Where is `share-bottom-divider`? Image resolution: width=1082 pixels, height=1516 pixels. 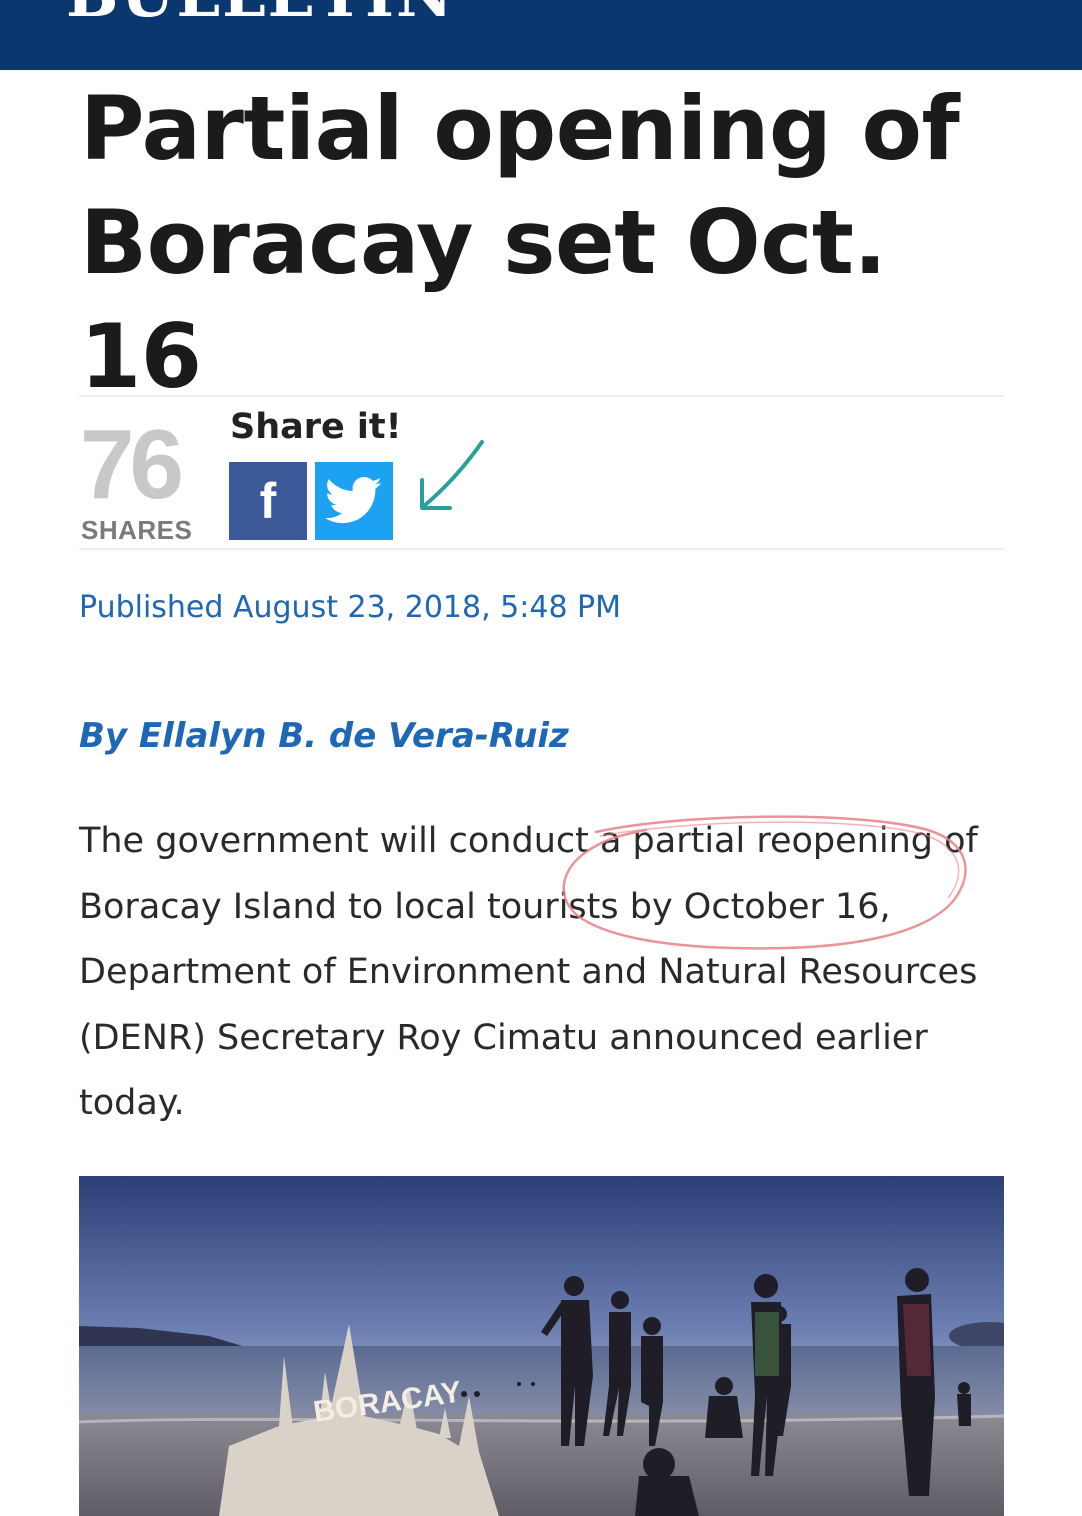
share-bottom-divider is located at coordinates (541, 549).